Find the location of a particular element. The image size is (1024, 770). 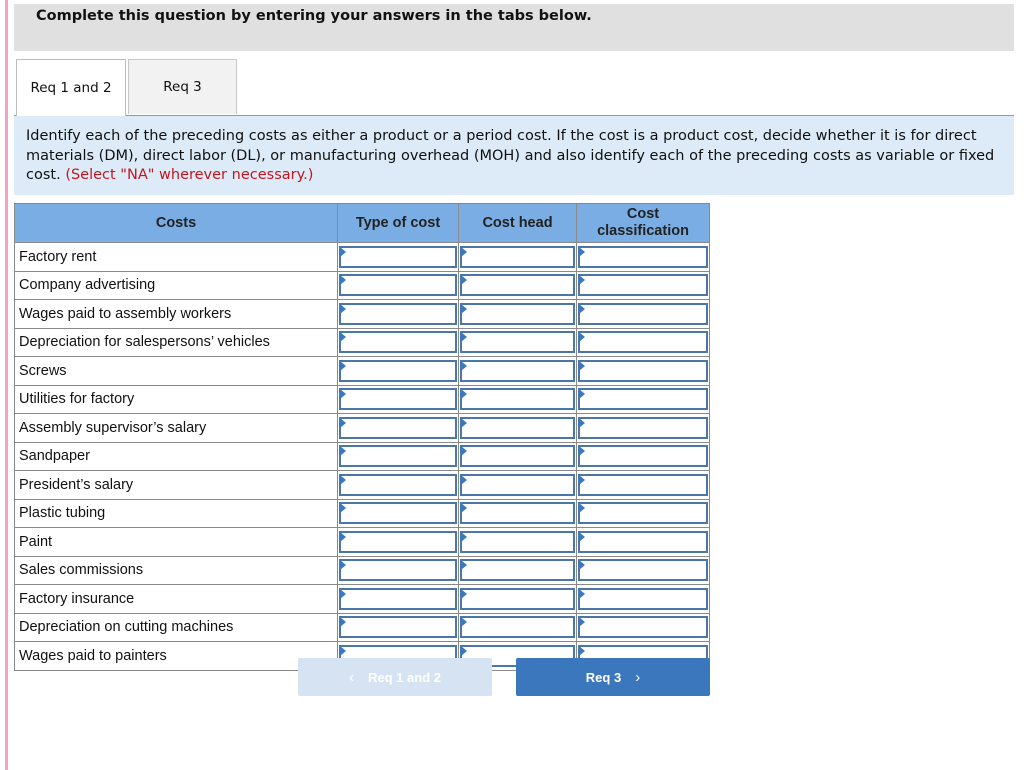

table-row: Factory rent is located at coordinates (362, 257).